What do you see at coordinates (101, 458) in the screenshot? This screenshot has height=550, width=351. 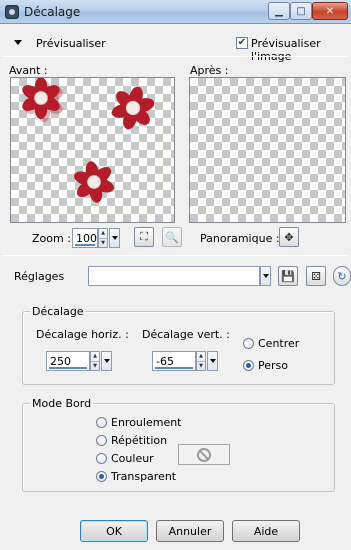 I see `color-radio` at bounding box center [101, 458].